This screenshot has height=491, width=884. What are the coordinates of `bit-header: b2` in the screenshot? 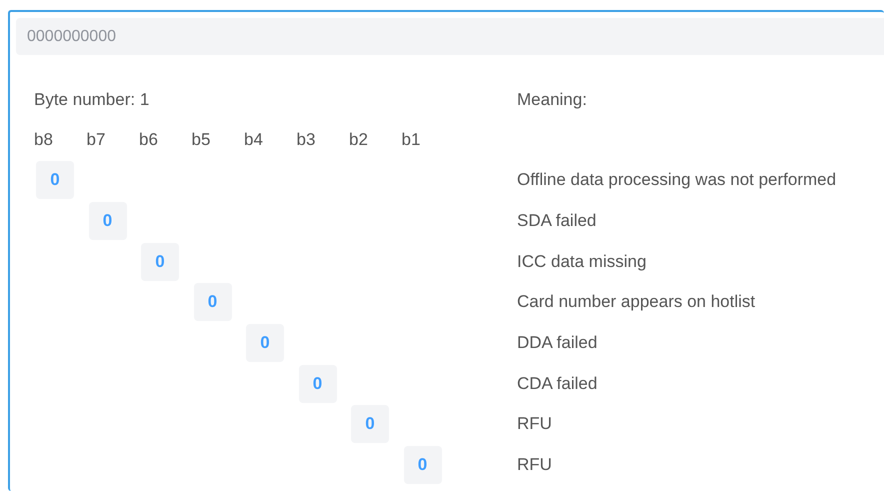 It's located at (359, 140).